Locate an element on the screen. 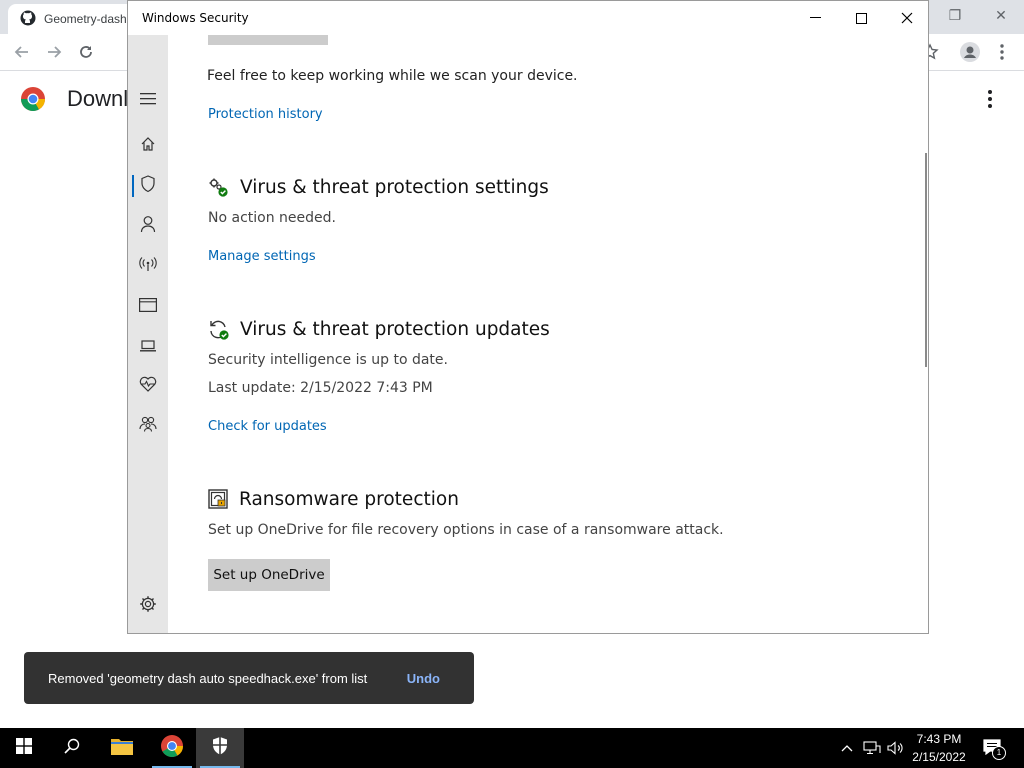 This screenshot has height=768, width=1024. gear-icon is located at coordinates (148, 606).